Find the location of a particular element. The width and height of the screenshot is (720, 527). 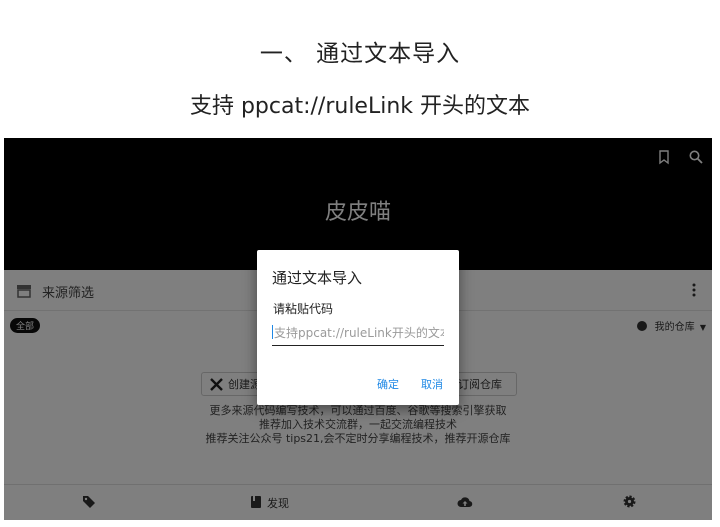

text-cursor is located at coordinates (272, 332).